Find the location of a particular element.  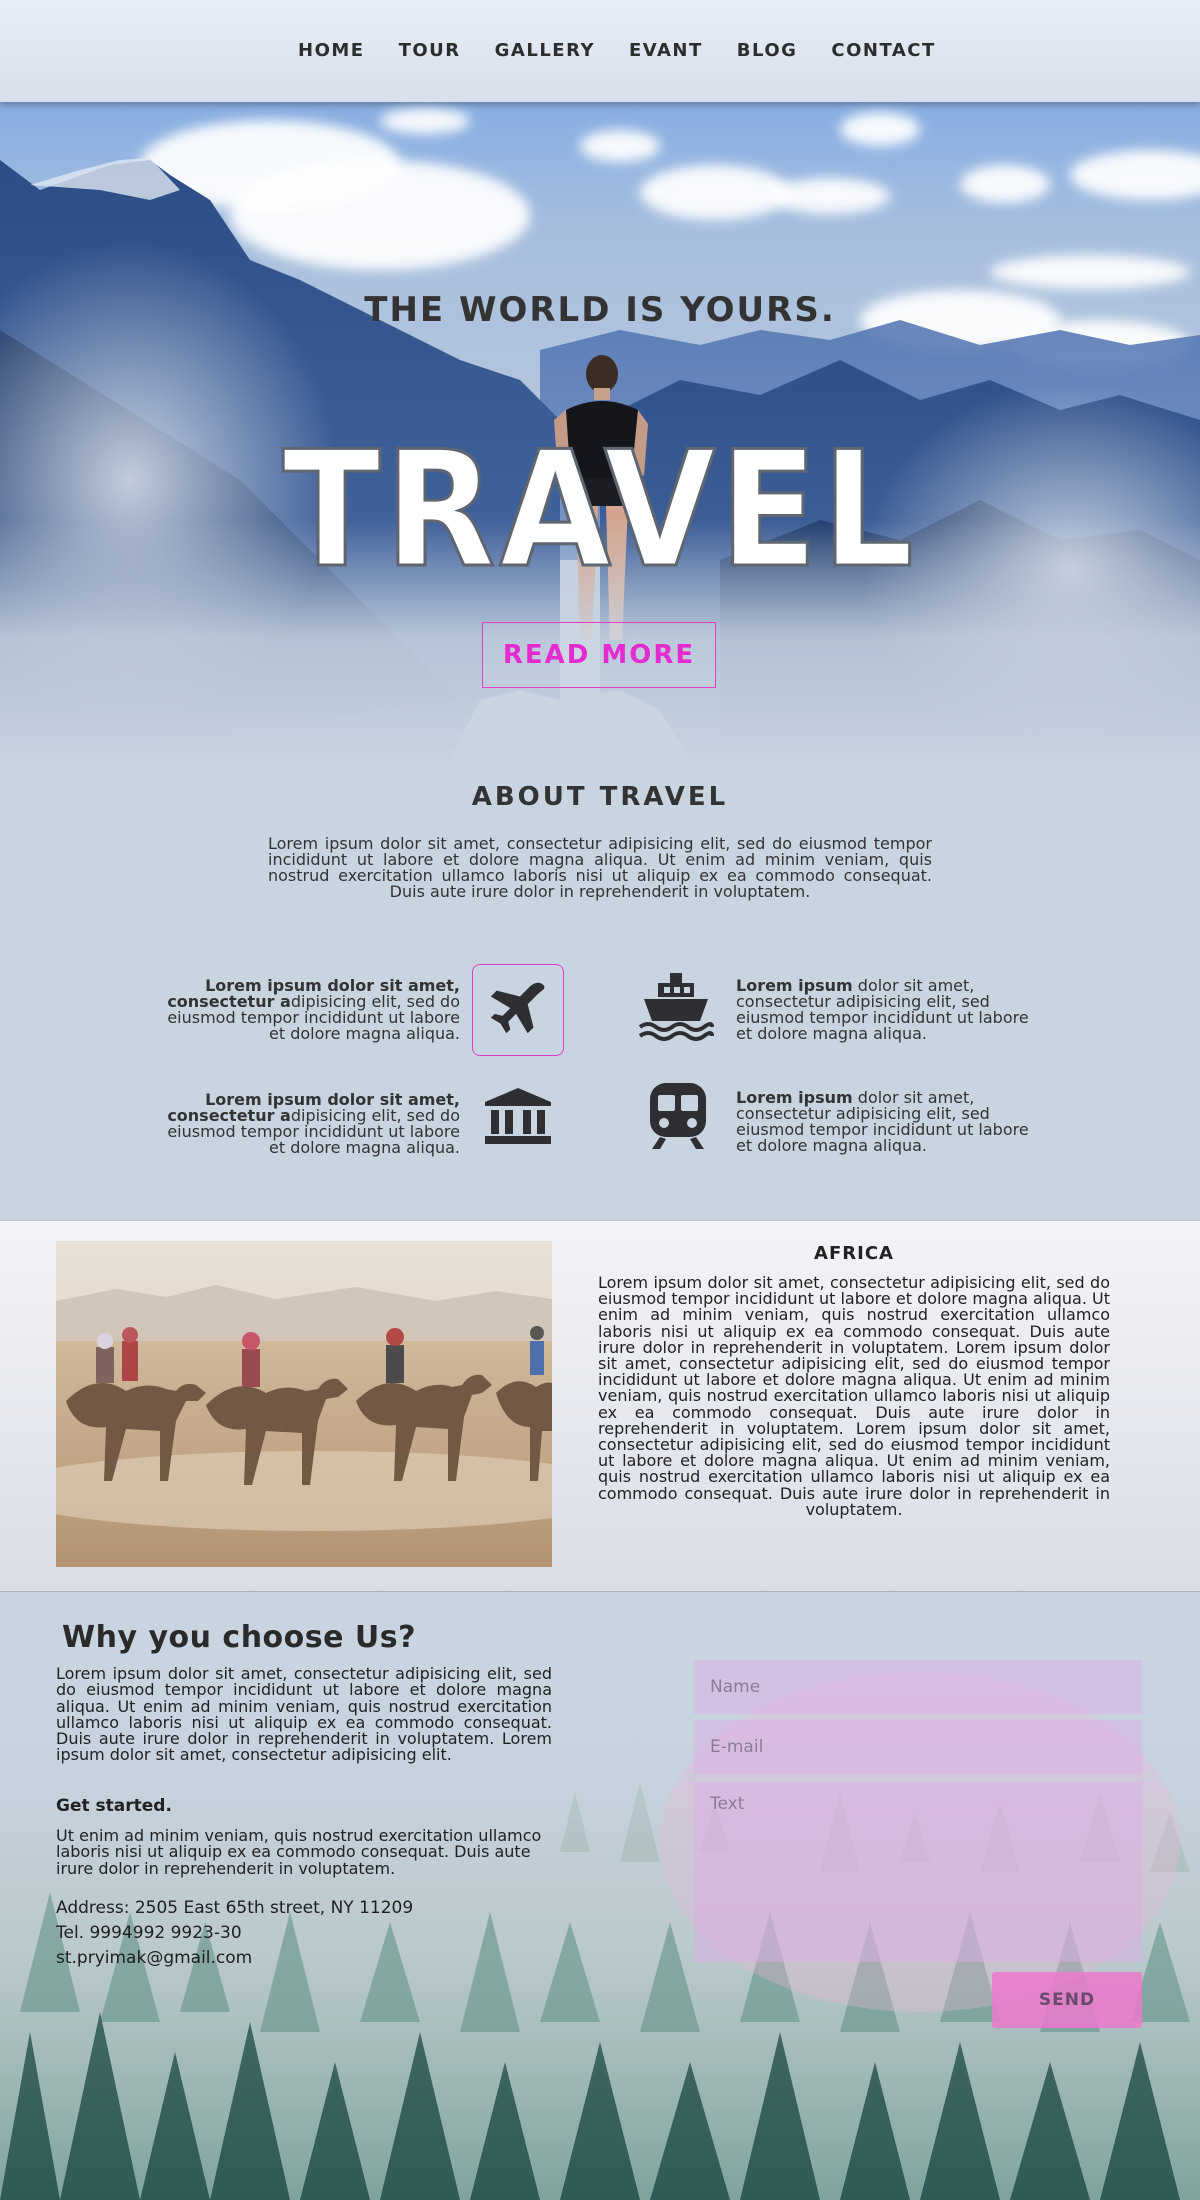

send-button: SEND is located at coordinates (1067, 2000).